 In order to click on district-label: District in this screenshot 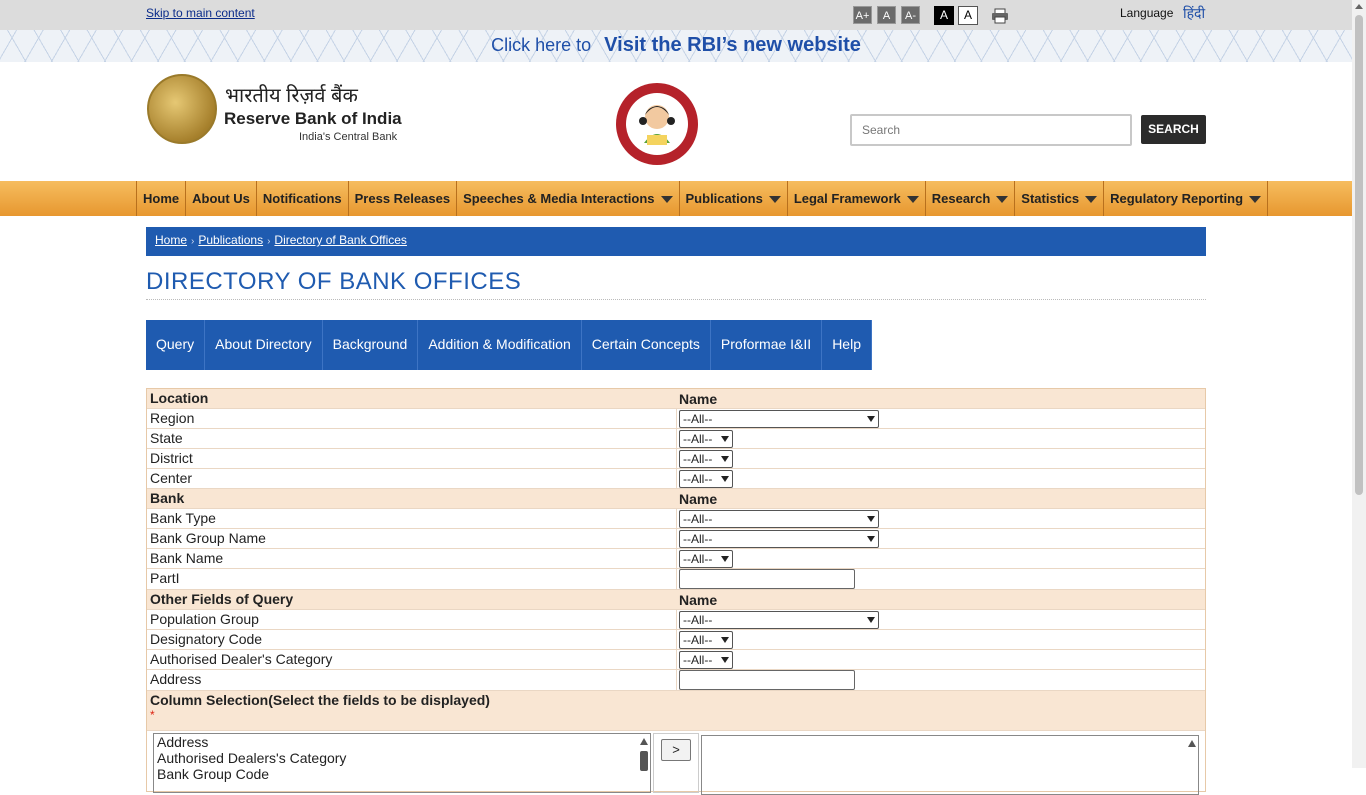, I will do `click(412, 458)`.